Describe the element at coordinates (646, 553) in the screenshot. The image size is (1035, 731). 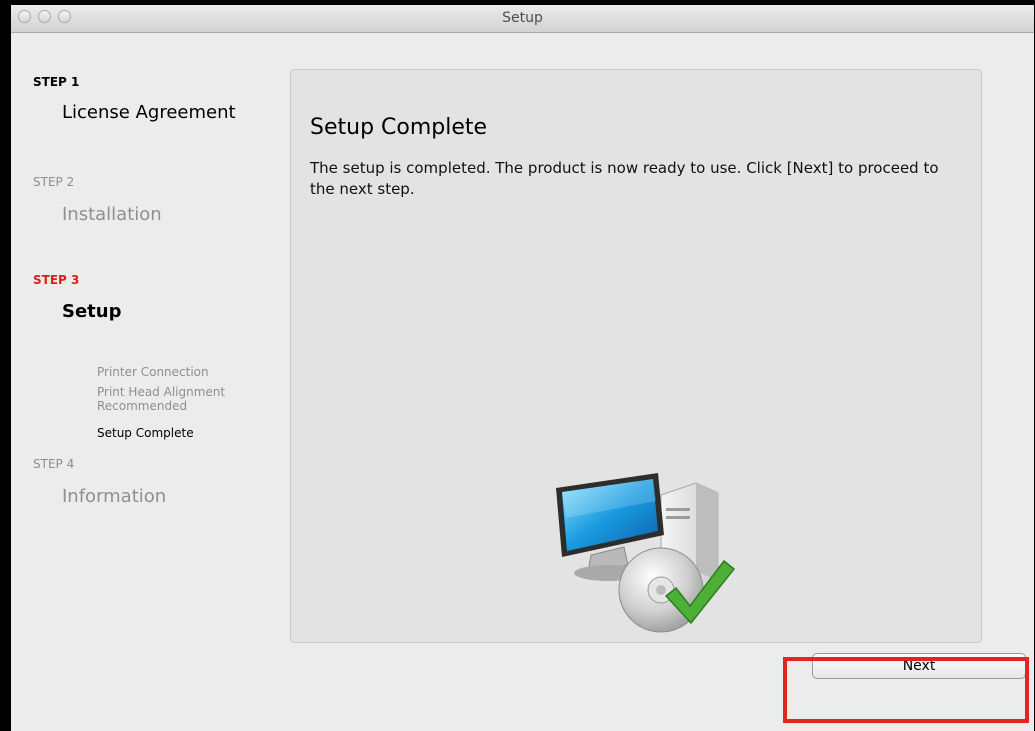
I see `computer-disc-check-icon` at that location.